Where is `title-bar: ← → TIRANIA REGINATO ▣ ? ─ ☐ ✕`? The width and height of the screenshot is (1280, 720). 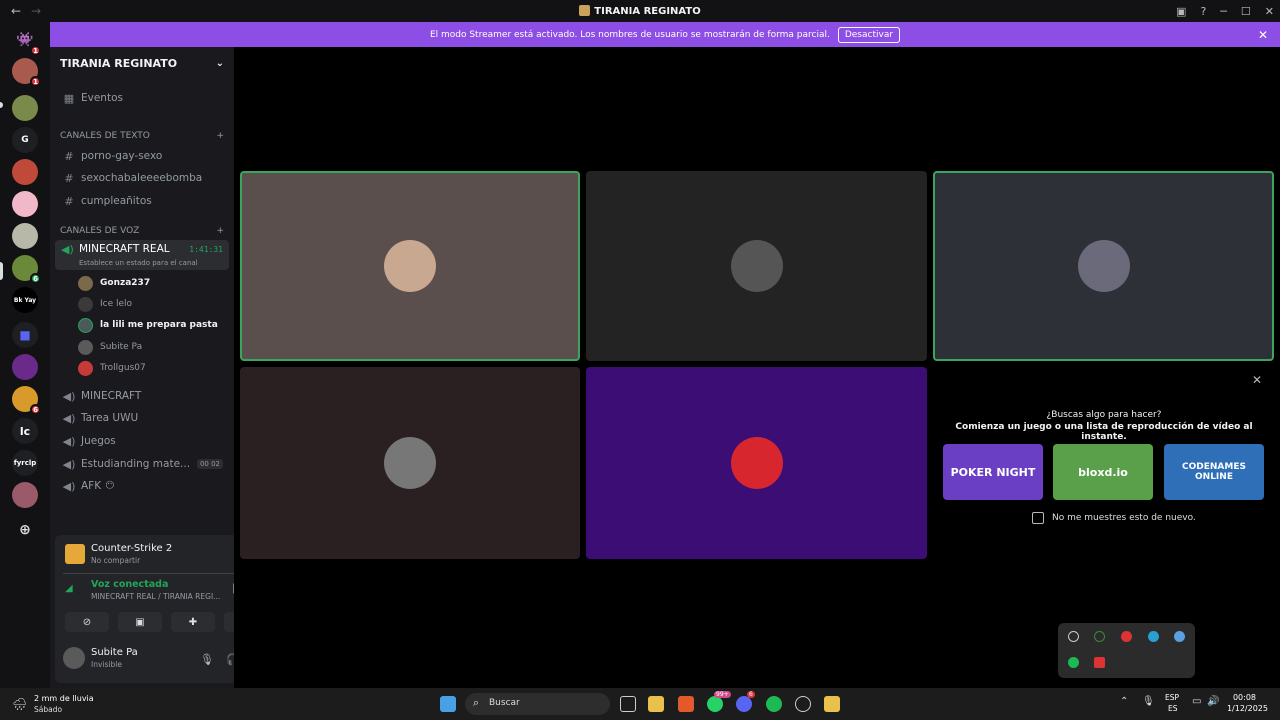
title-bar: ← → TIRANIA REGINATO ▣ ? ─ ☐ ✕ is located at coordinates (640, 11).